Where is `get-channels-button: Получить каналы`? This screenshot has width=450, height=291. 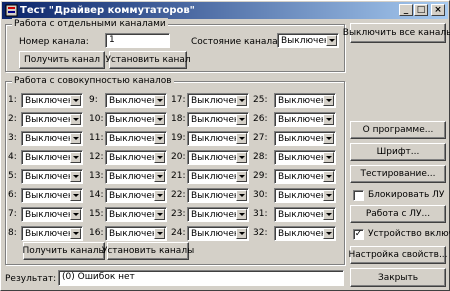
get-channels-button: Получить каналы is located at coordinates (64, 251).